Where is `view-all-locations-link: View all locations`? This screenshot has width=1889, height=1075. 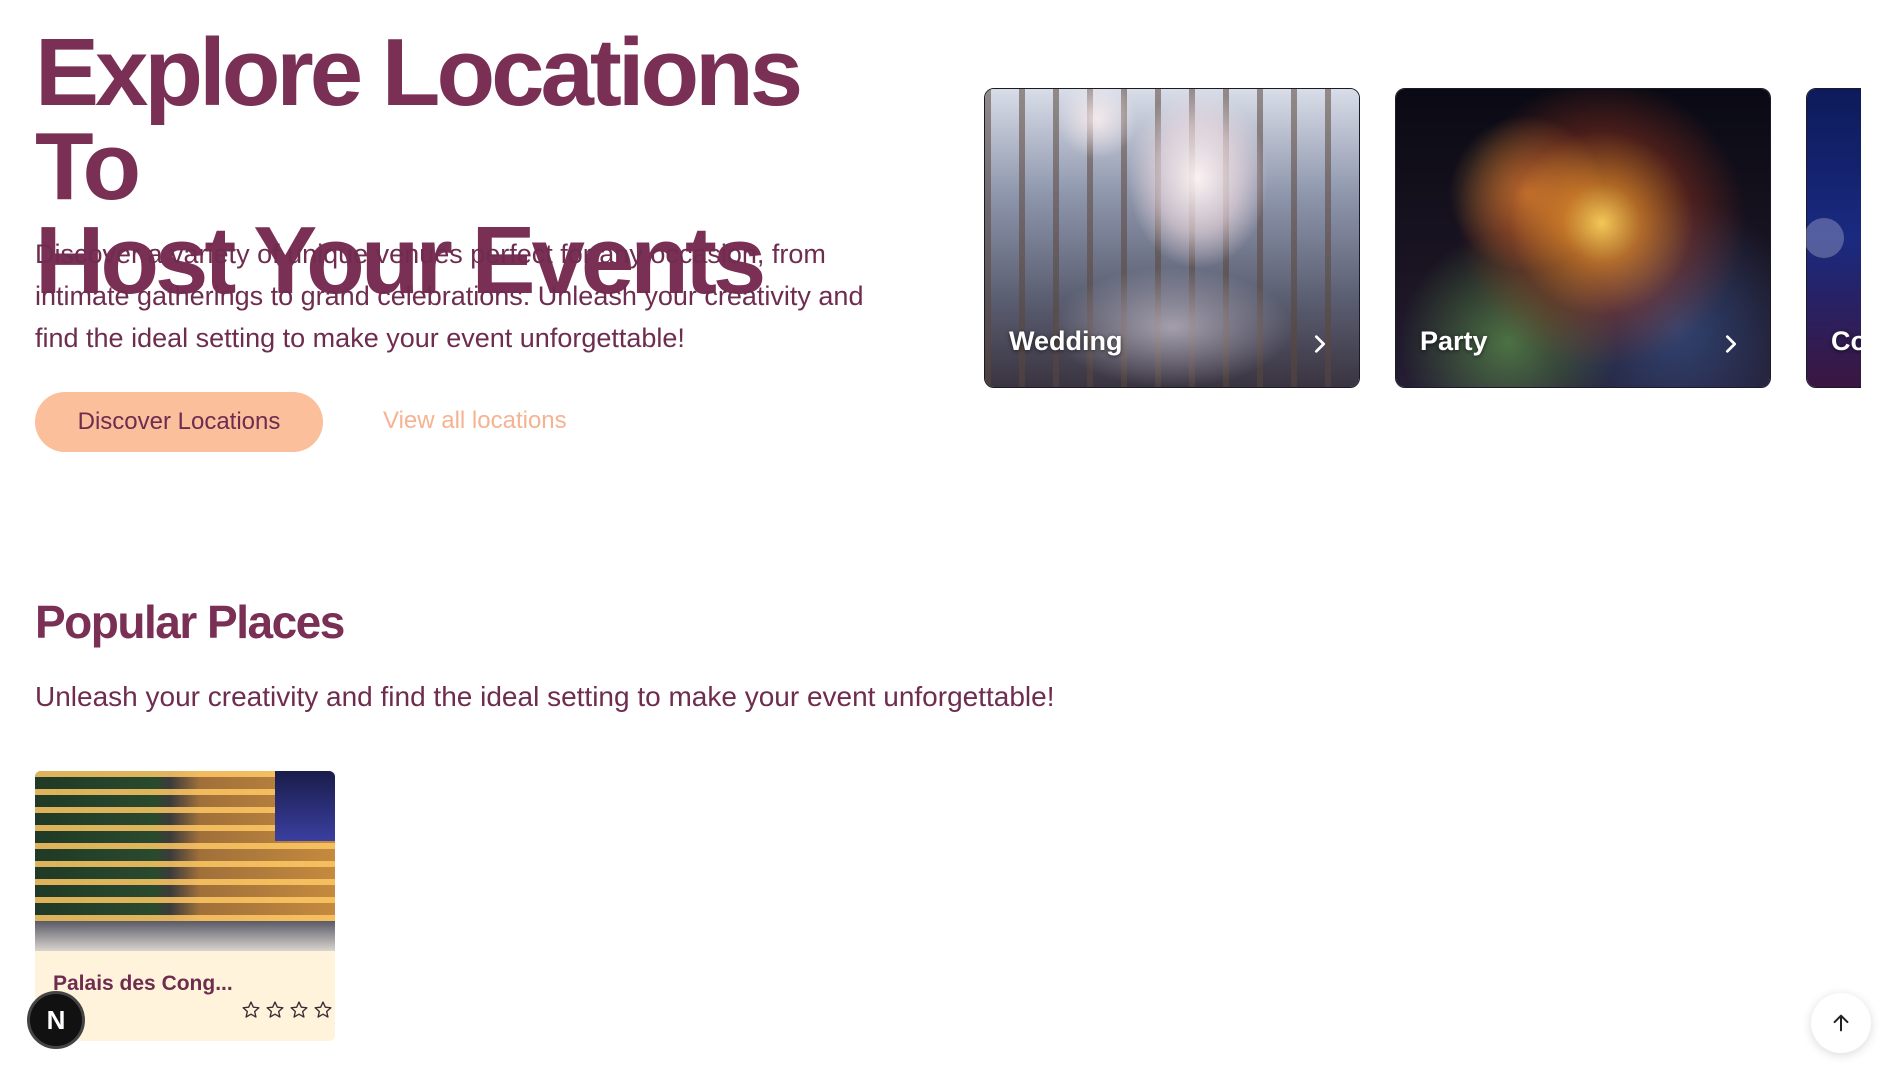 view-all-locations-link: View all locations is located at coordinates (475, 421).